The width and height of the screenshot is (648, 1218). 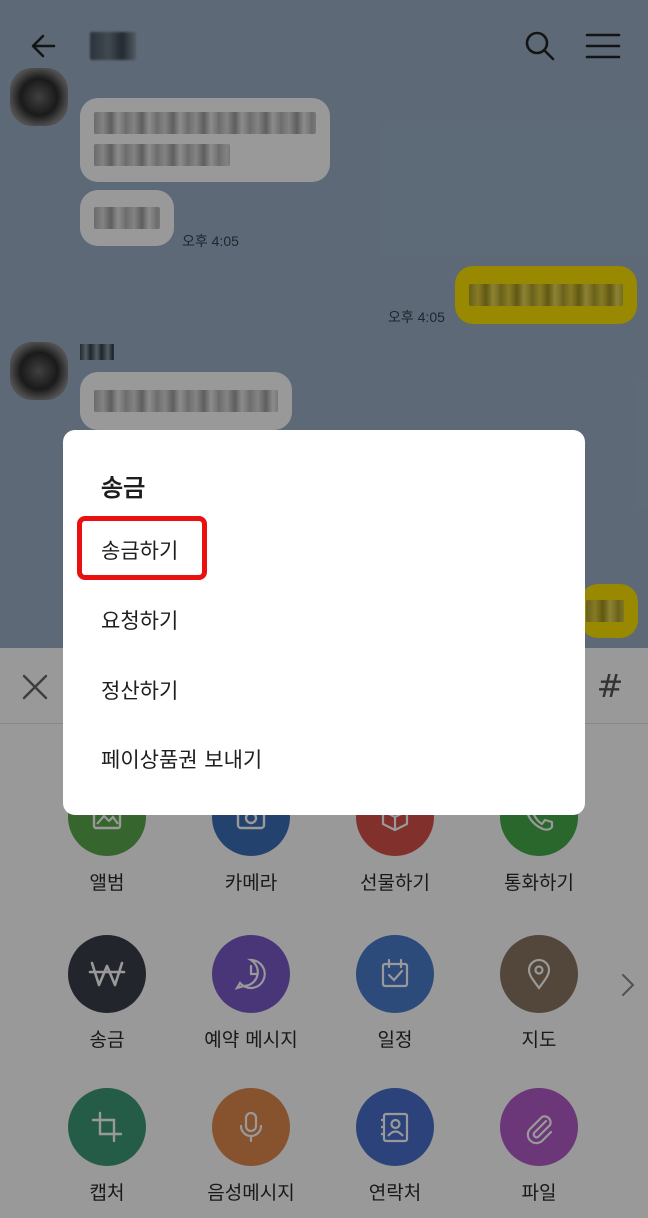 What do you see at coordinates (139, 690) in the screenshot?
I see `settle-up-option: 정산하기` at bounding box center [139, 690].